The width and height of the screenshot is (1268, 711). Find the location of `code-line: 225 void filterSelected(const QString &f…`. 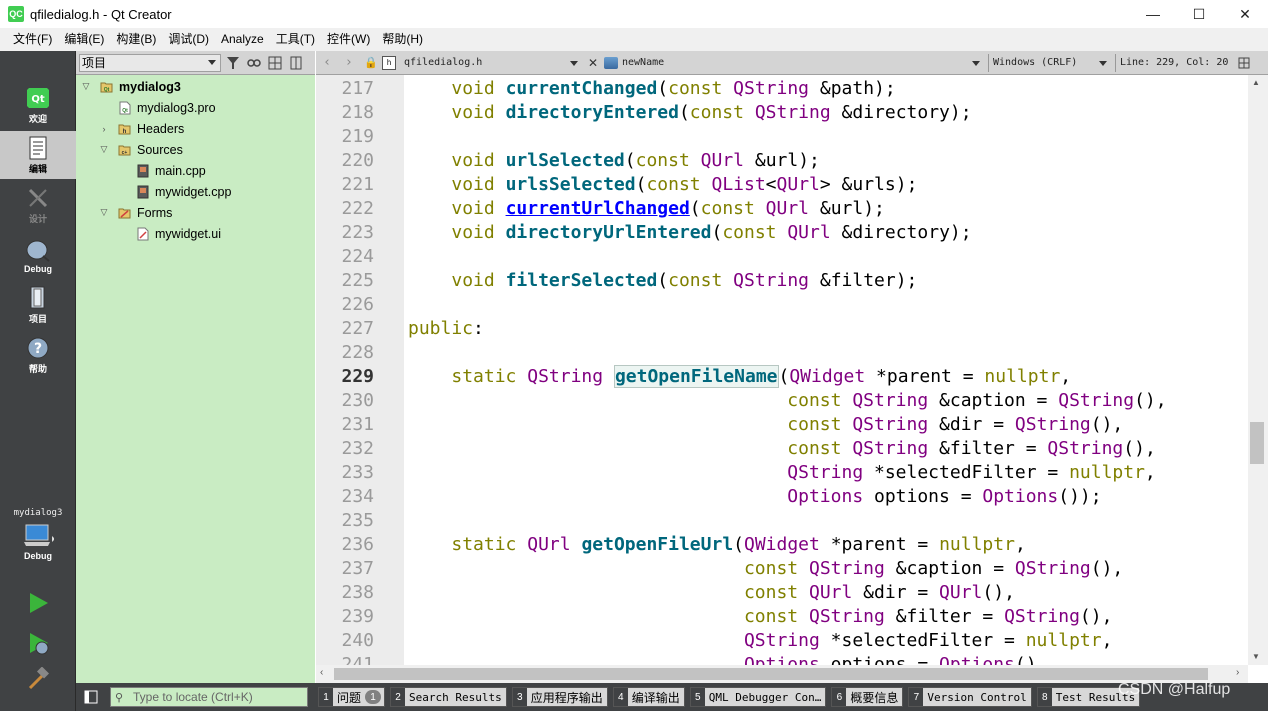

code-line: 225 void filterSelected(const QString &f… is located at coordinates (782, 281).